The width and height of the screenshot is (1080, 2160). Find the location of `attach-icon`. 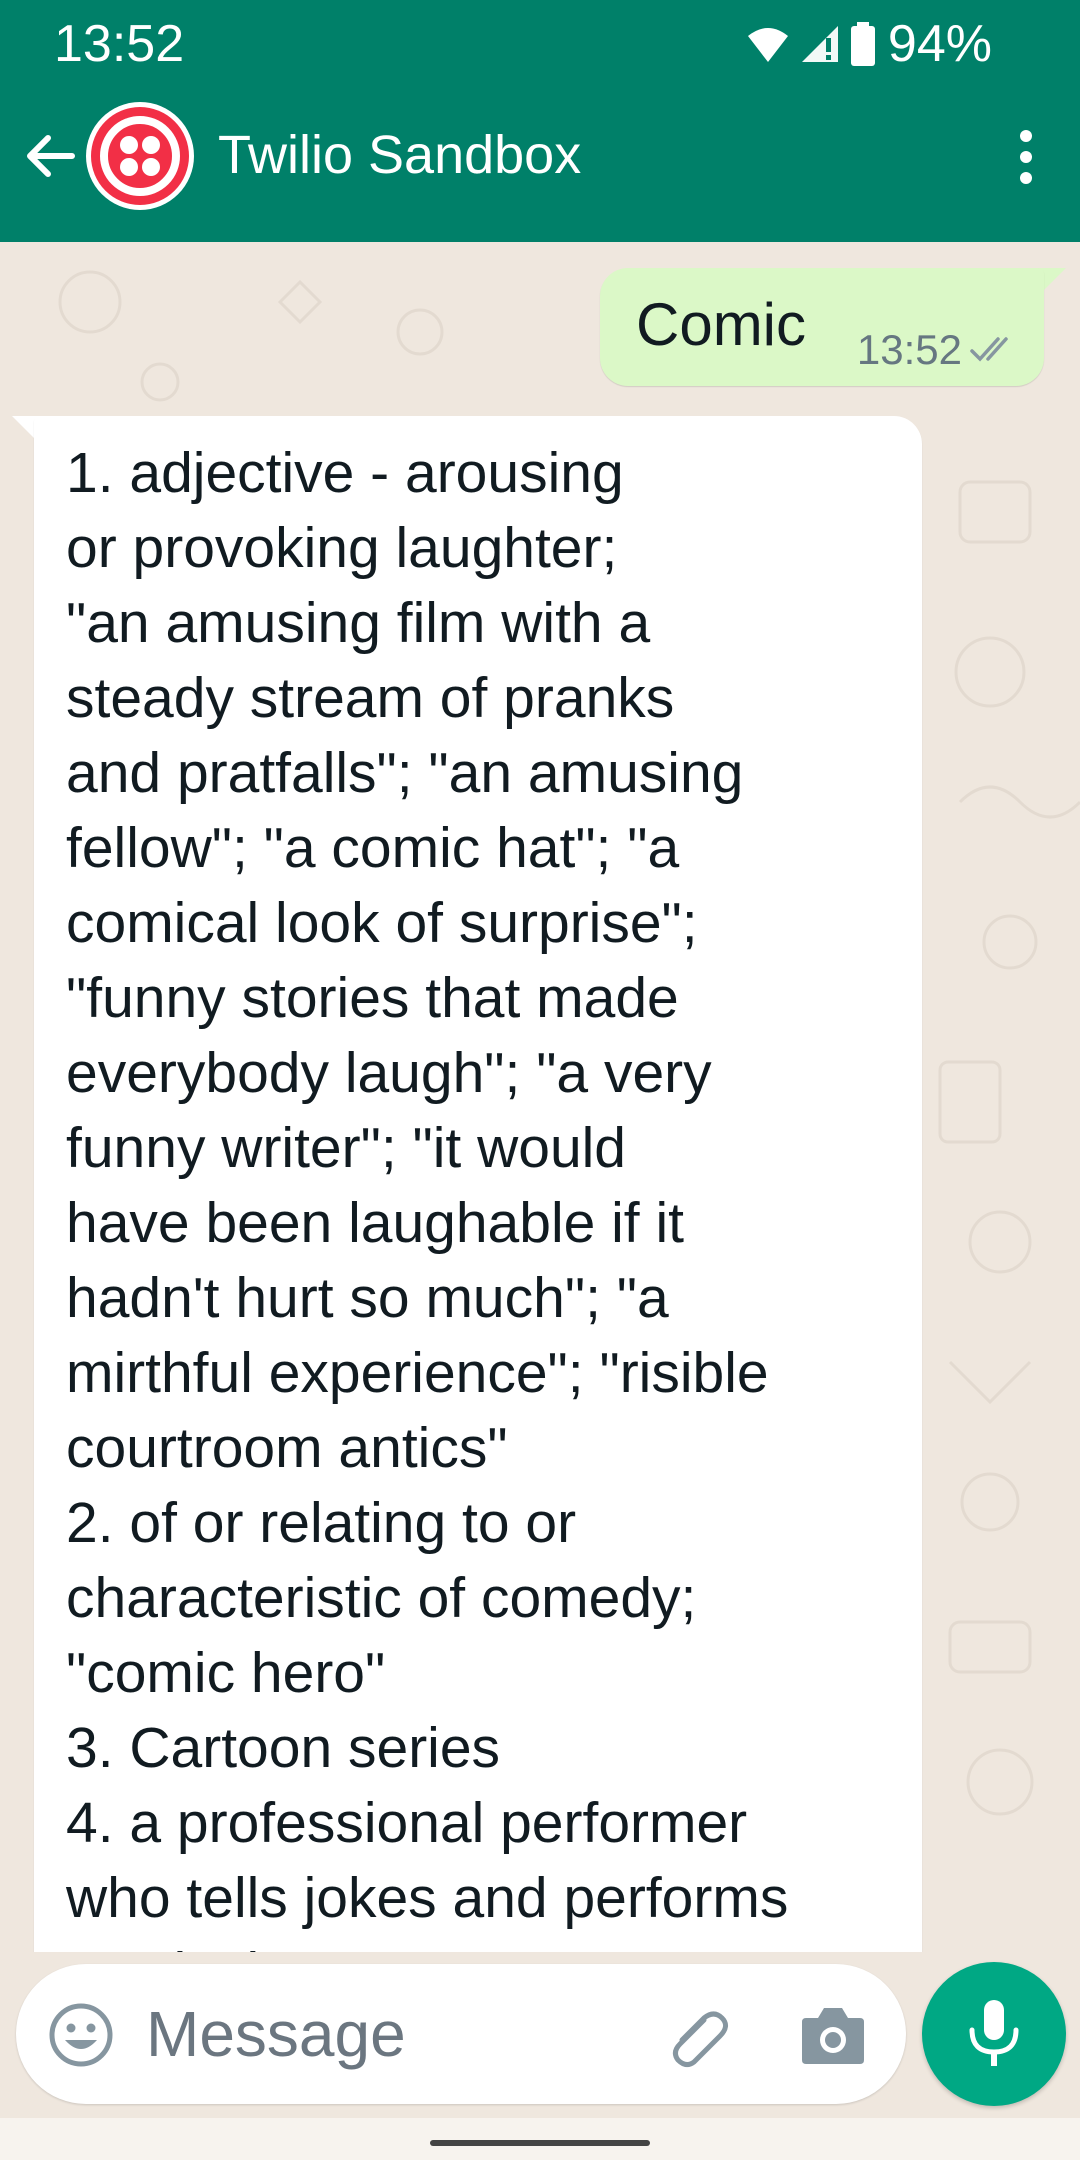

attach-icon is located at coordinates (699, 2037).